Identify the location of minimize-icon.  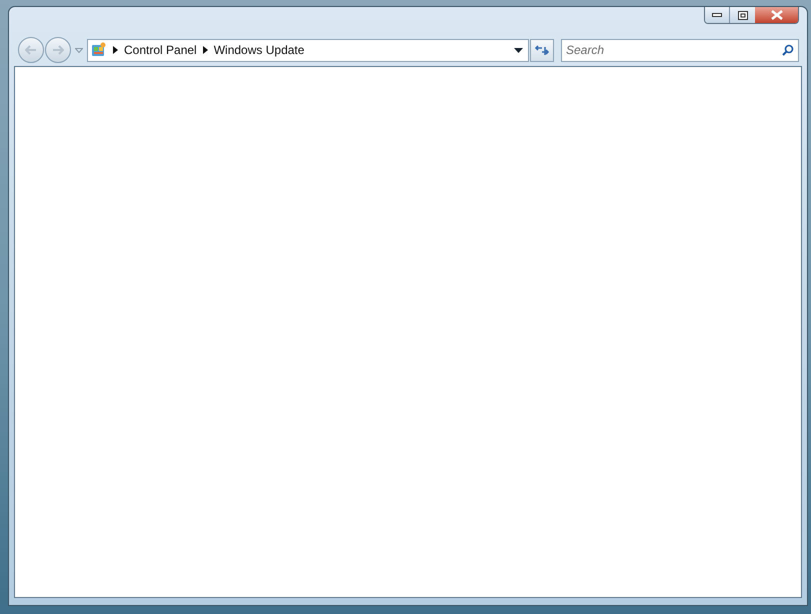
(717, 15).